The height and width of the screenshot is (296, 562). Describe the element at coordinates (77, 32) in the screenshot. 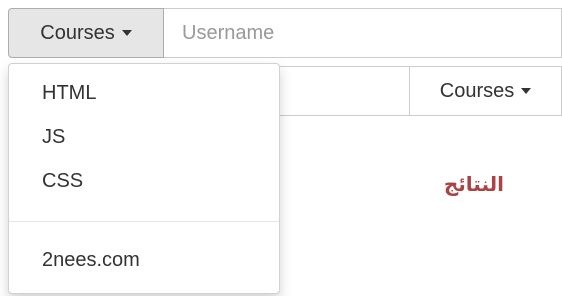

I see `courses-dropdown-label: Courses` at that location.